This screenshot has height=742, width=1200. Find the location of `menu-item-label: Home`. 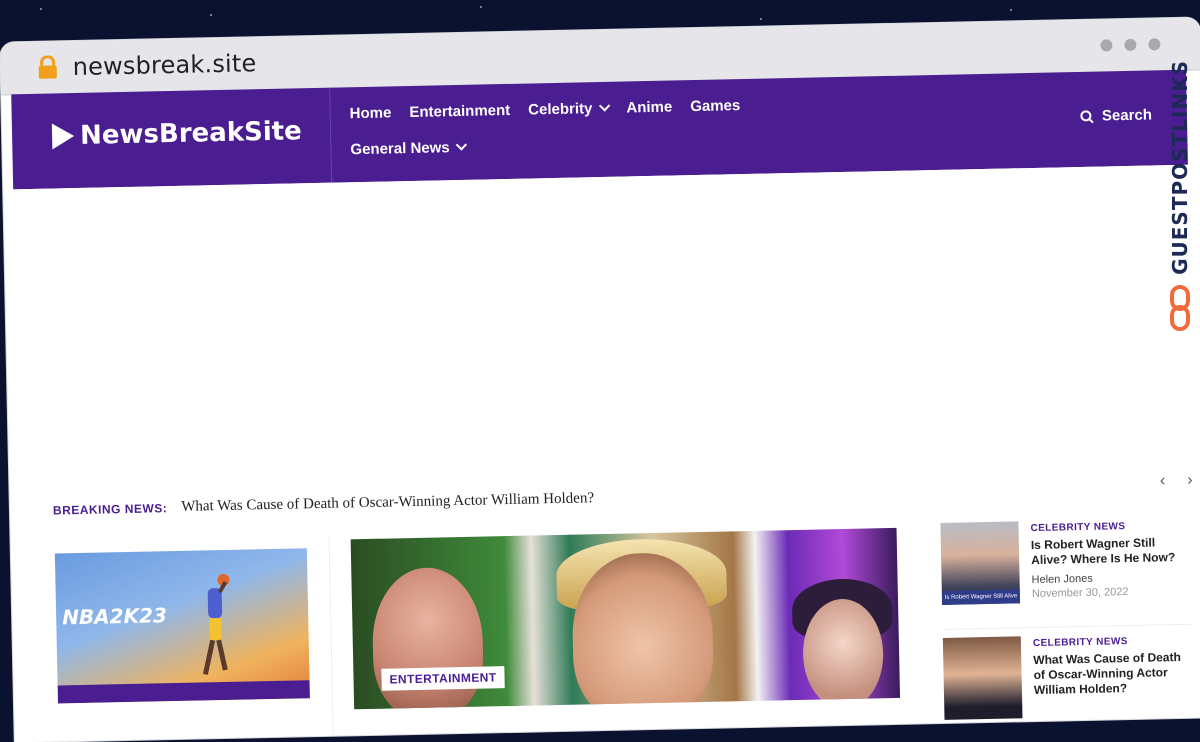

menu-item-label: Home is located at coordinates (370, 112).